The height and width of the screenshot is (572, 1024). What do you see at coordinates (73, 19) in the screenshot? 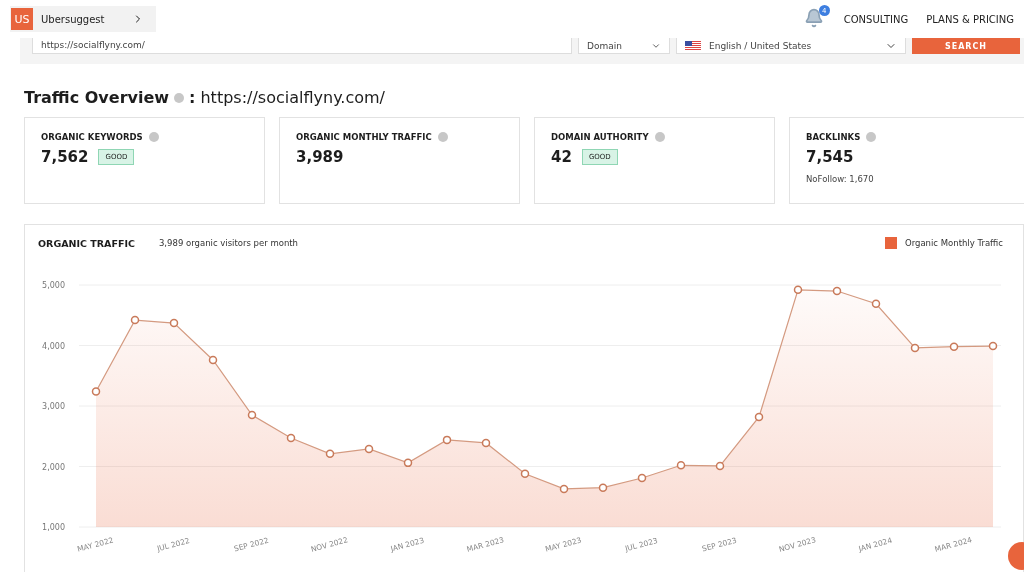
I see `product-name: Ubersuggest` at bounding box center [73, 19].